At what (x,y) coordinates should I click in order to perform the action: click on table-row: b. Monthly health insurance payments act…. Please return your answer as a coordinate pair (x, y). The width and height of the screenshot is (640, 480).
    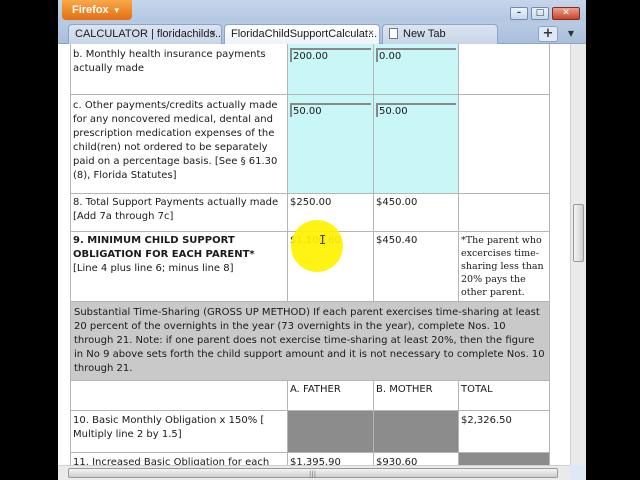
    Looking at the image, I should click on (310, 69).